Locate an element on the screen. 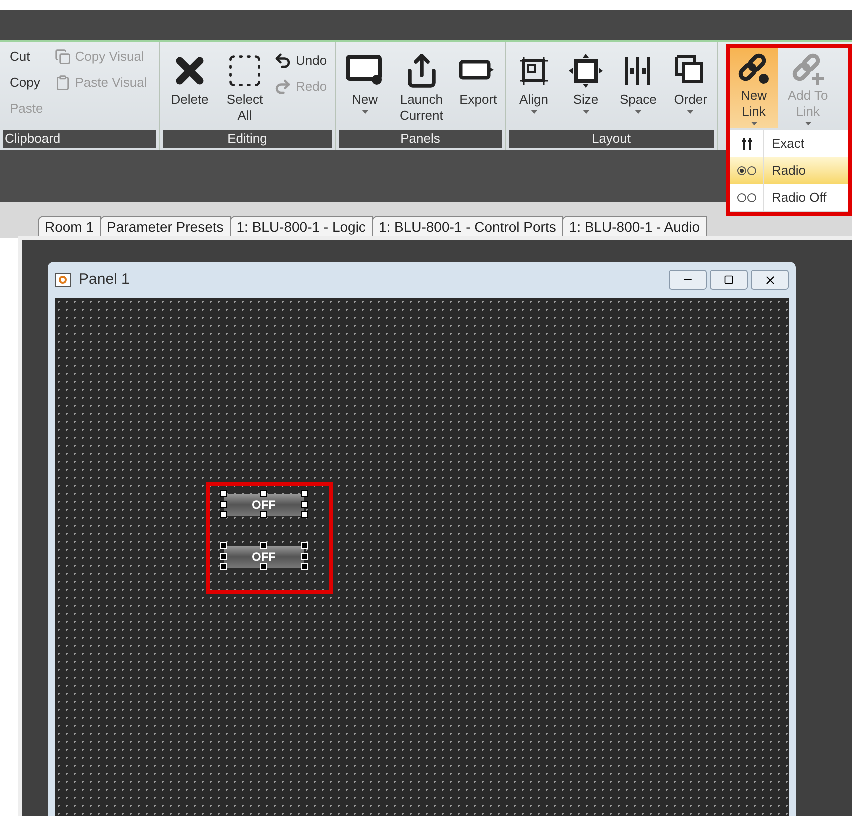  ribbon-small-button: Copy is located at coordinates (27, 83).